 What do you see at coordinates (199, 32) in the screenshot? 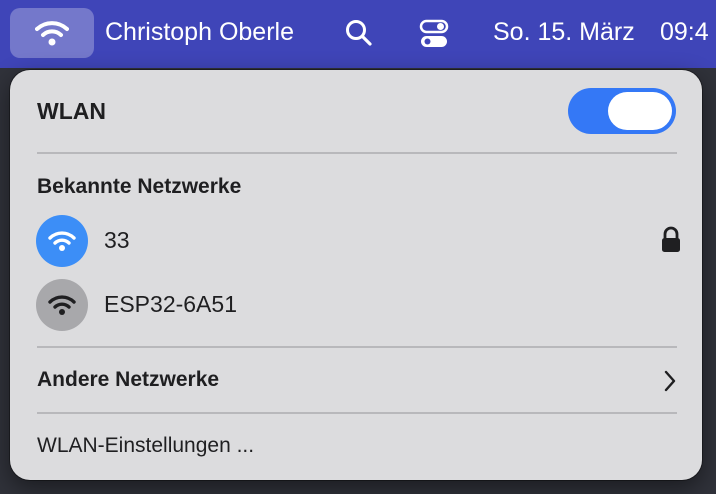
I see `menubar-user-name: Christoph Oberle` at bounding box center [199, 32].